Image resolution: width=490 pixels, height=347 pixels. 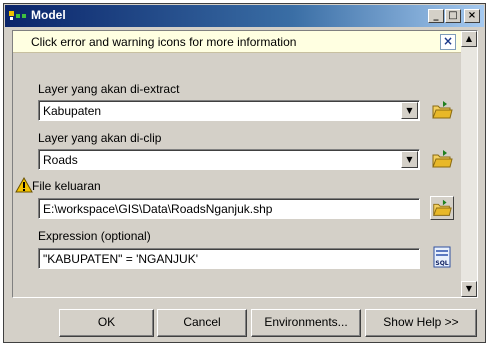 What do you see at coordinates (100, 138) in the screenshot?
I see `clip-layer-label: Layer yang akan di-clip` at bounding box center [100, 138].